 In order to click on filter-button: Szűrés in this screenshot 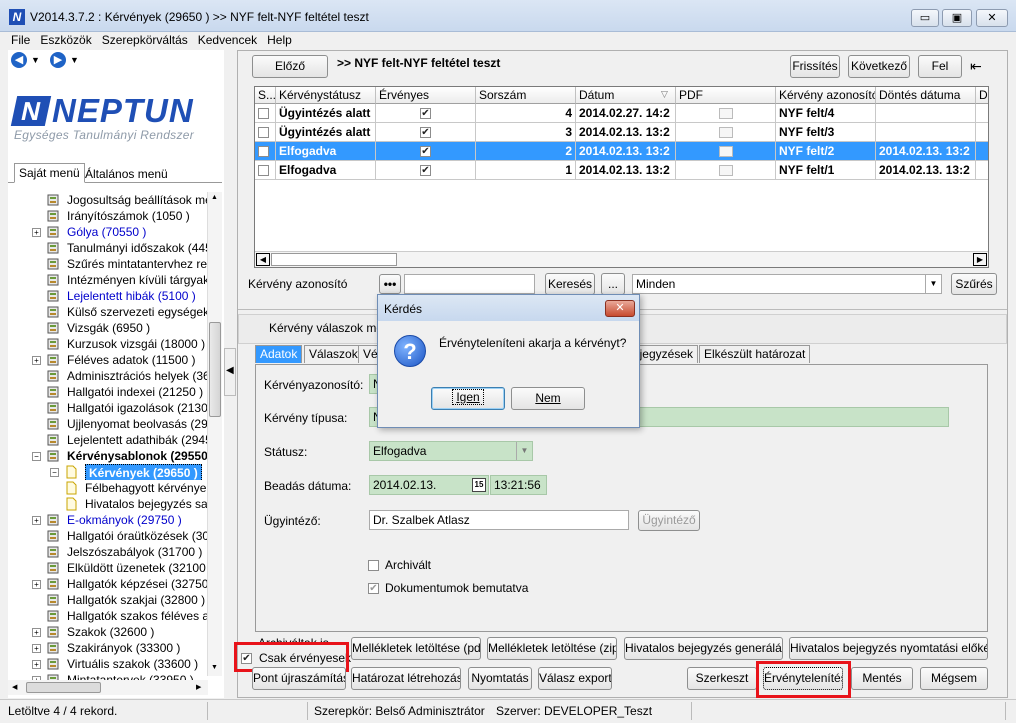, I will do `click(974, 284)`.